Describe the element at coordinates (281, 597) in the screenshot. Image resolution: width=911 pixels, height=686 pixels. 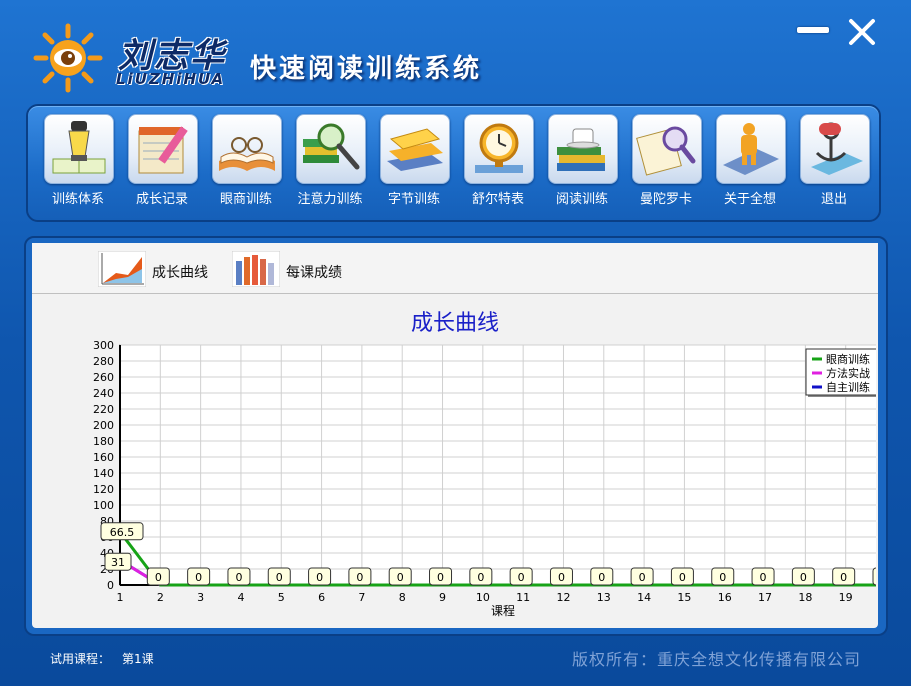
I see `x-tick-label: 5` at that location.